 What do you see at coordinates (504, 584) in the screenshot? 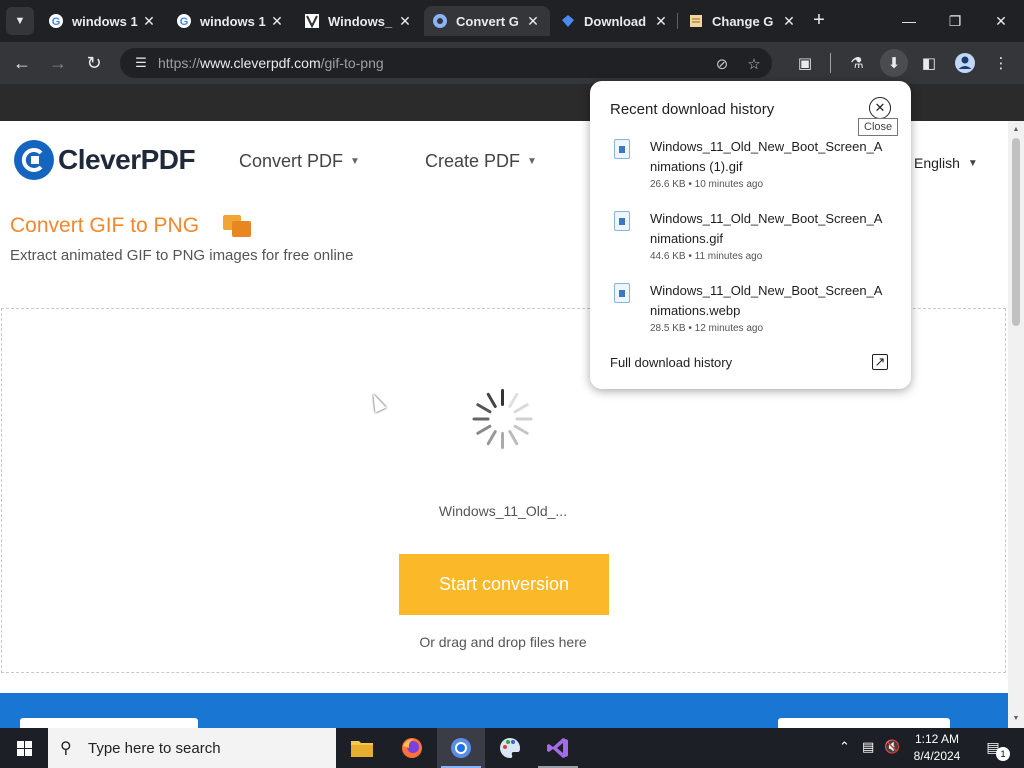
I see `start-conversion-button: Start conversion` at bounding box center [504, 584].